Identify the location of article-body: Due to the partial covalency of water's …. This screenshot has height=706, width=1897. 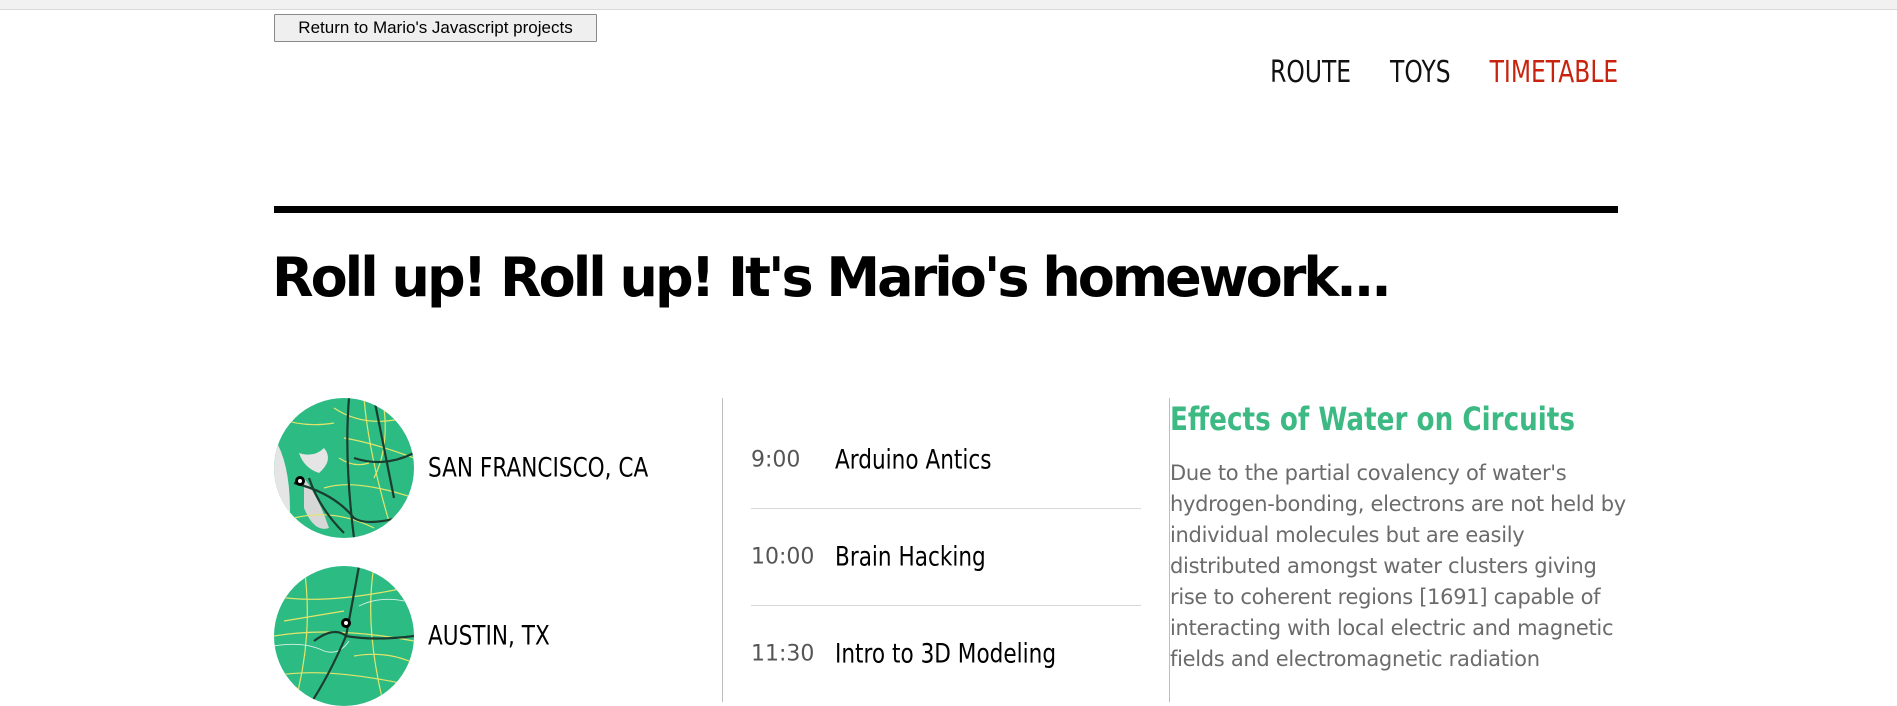
(1398, 566).